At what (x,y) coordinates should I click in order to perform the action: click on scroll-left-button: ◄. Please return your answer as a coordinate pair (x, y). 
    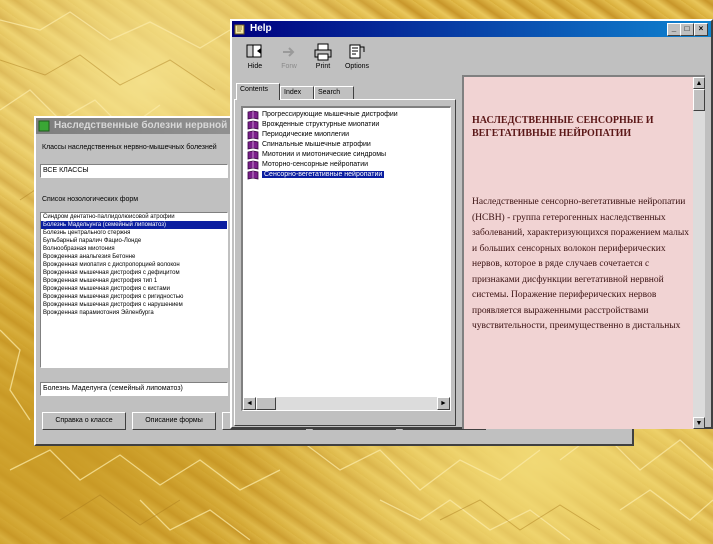
    Looking at the image, I should click on (249, 403).